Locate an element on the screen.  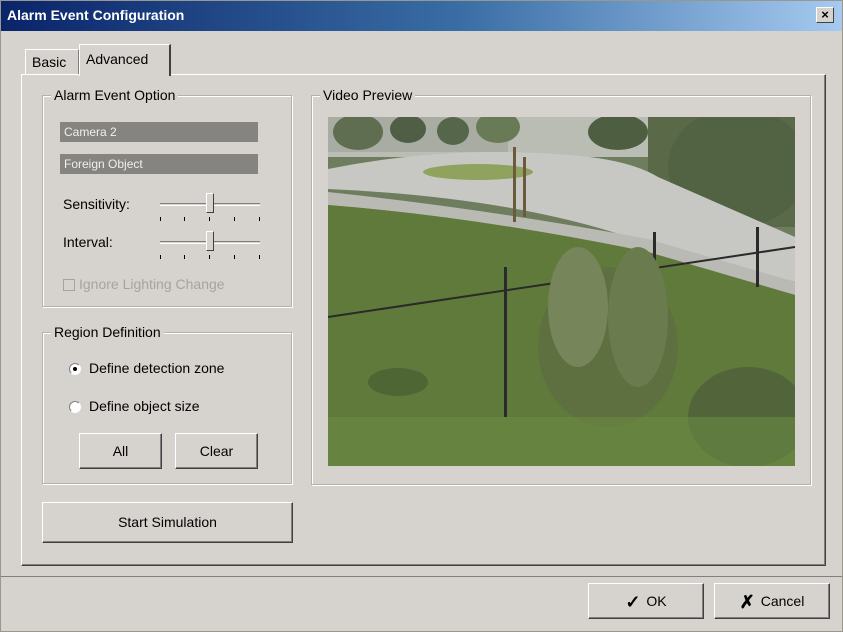
start-simulation-button: Start Simulation is located at coordinates (167, 522).